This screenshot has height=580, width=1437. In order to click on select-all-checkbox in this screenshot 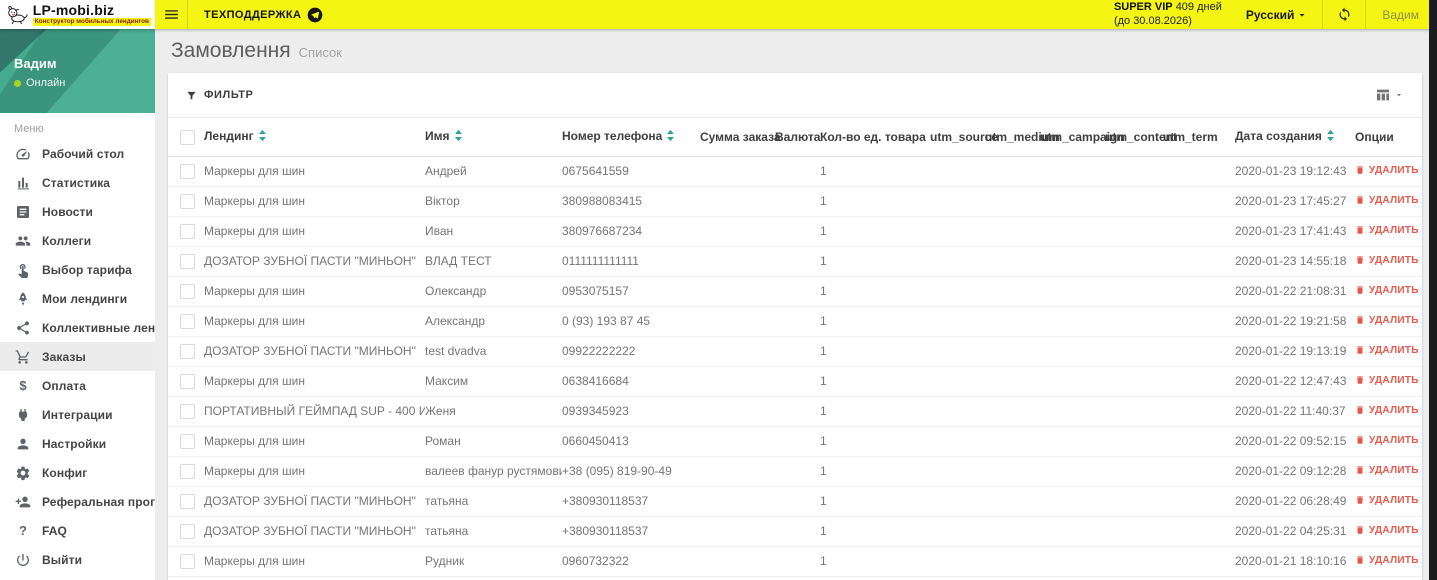, I will do `click(187, 137)`.